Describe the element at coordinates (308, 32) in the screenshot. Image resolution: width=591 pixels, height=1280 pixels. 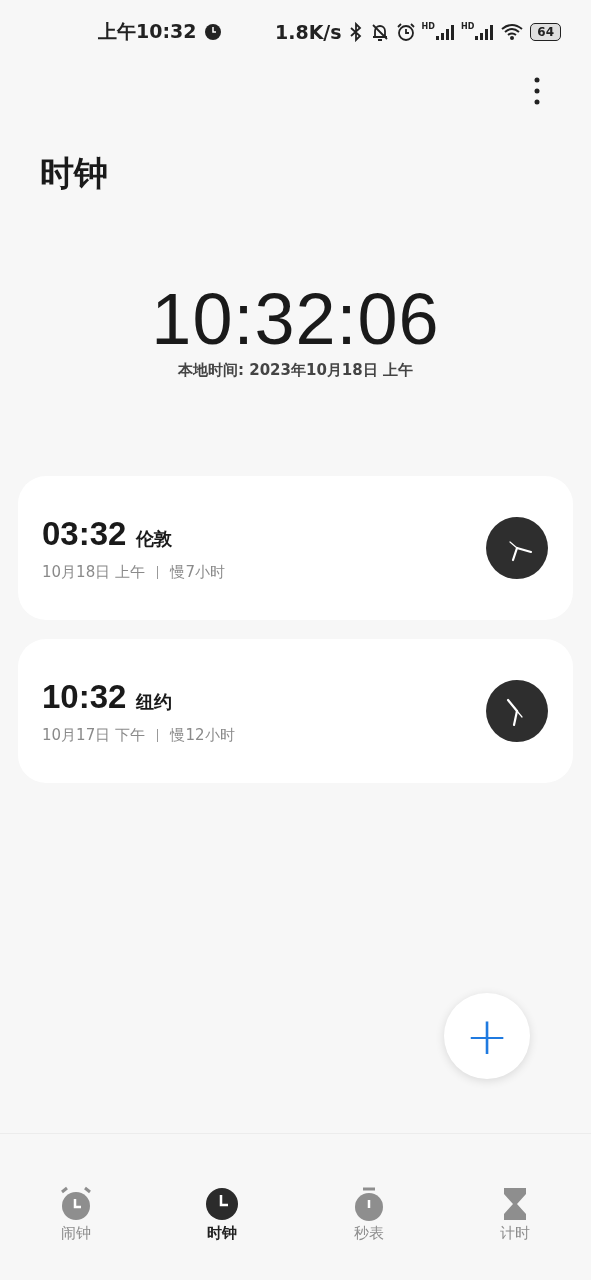
I see `network-speed: 1.8K/s` at that location.